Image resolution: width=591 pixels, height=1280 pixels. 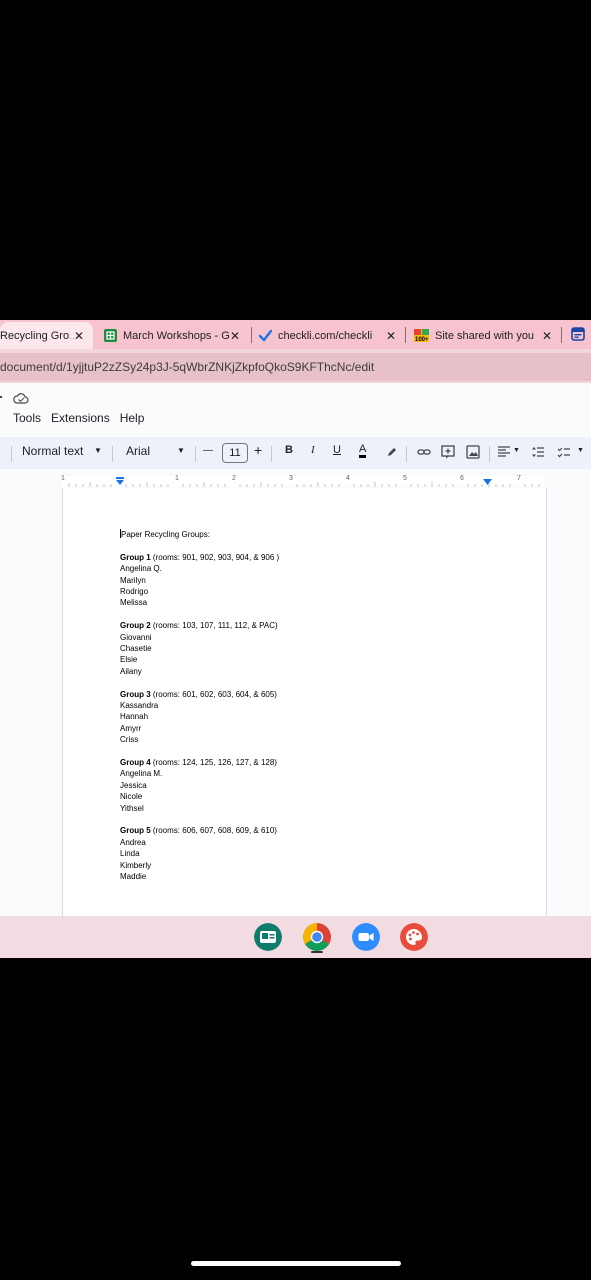 What do you see at coordinates (133, 877) in the screenshot?
I see `member-name: Maddie` at bounding box center [133, 877].